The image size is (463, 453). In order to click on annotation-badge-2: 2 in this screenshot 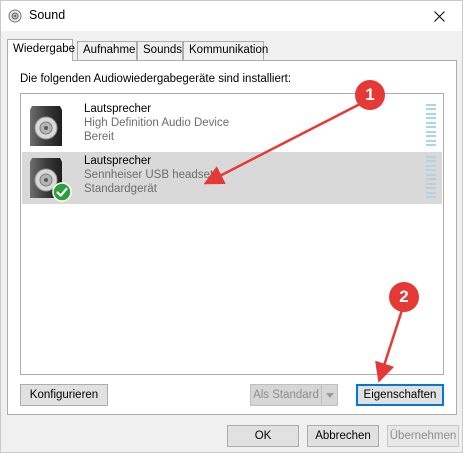, I will do `click(404, 297)`.